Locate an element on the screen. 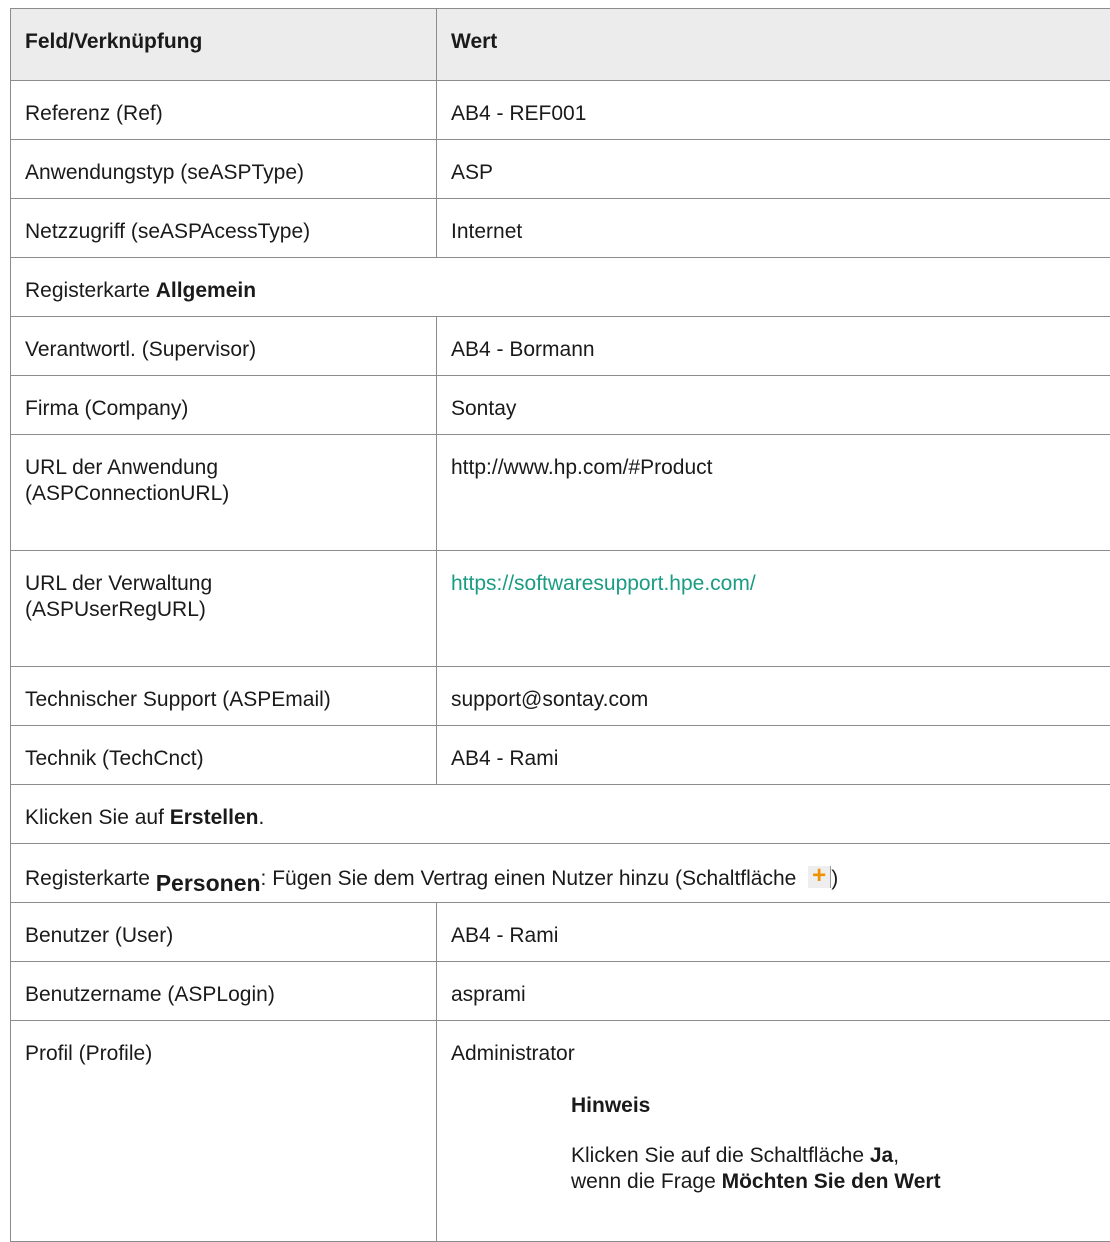  value-cell: asprami is located at coordinates (773, 991).